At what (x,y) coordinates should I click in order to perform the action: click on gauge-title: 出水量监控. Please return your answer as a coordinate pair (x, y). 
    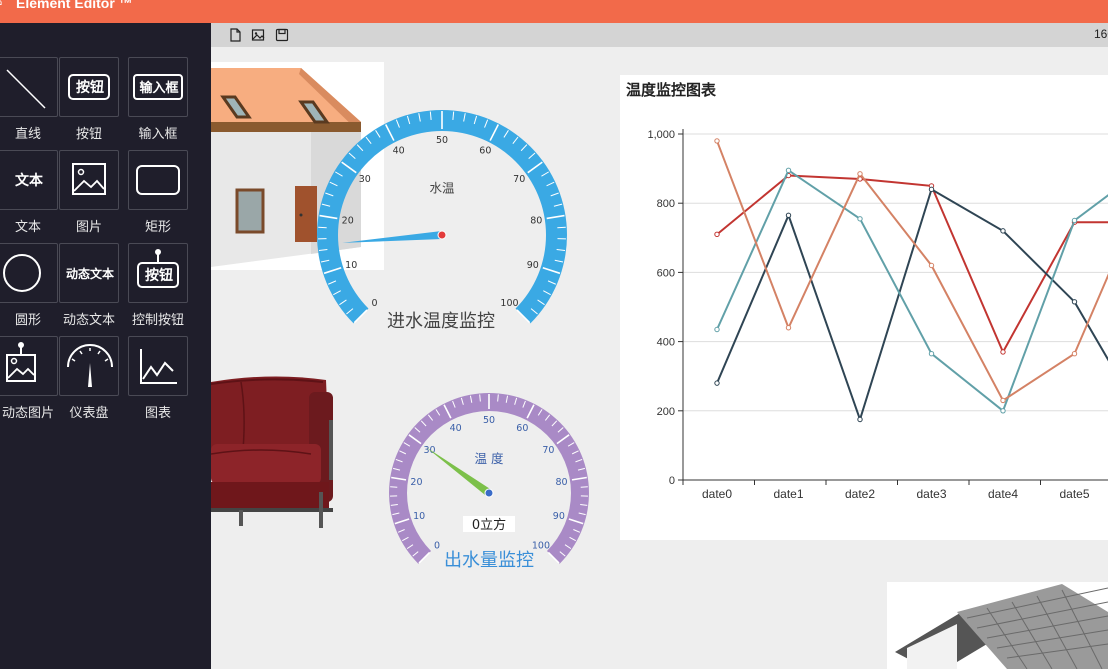
    Looking at the image, I should click on (489, 560).